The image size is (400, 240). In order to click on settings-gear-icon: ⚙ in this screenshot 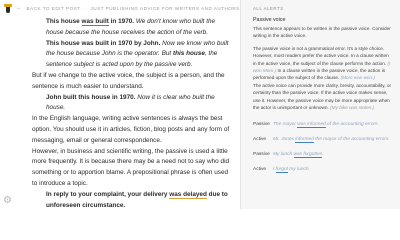, I will do `click(8, 201)`.